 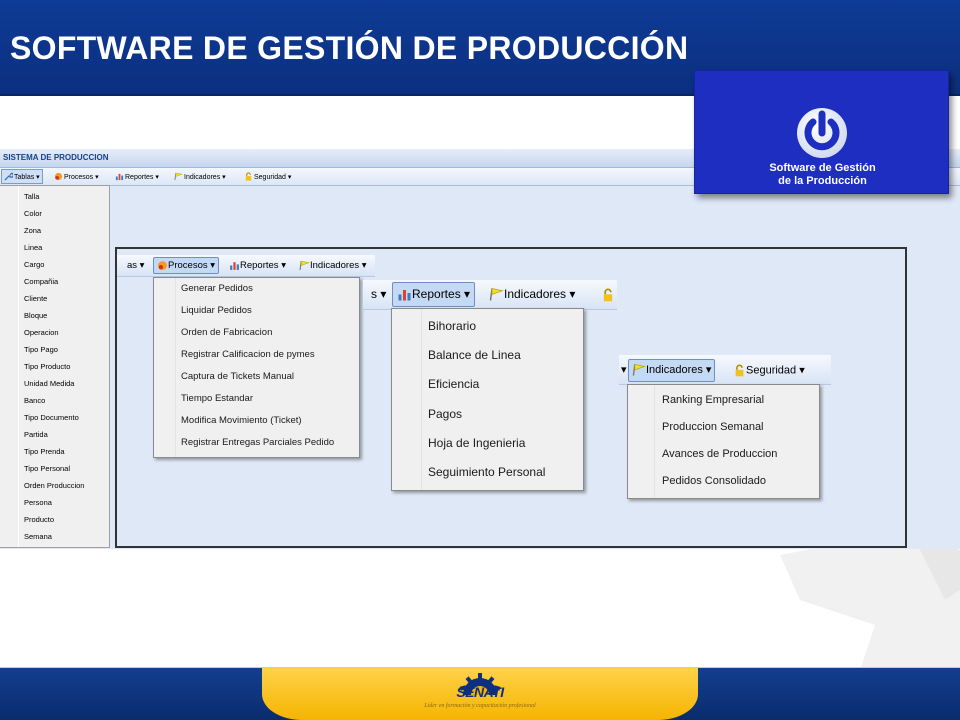 I want to click on tablas-item-zona: Zona, so click(x=32, y=230).